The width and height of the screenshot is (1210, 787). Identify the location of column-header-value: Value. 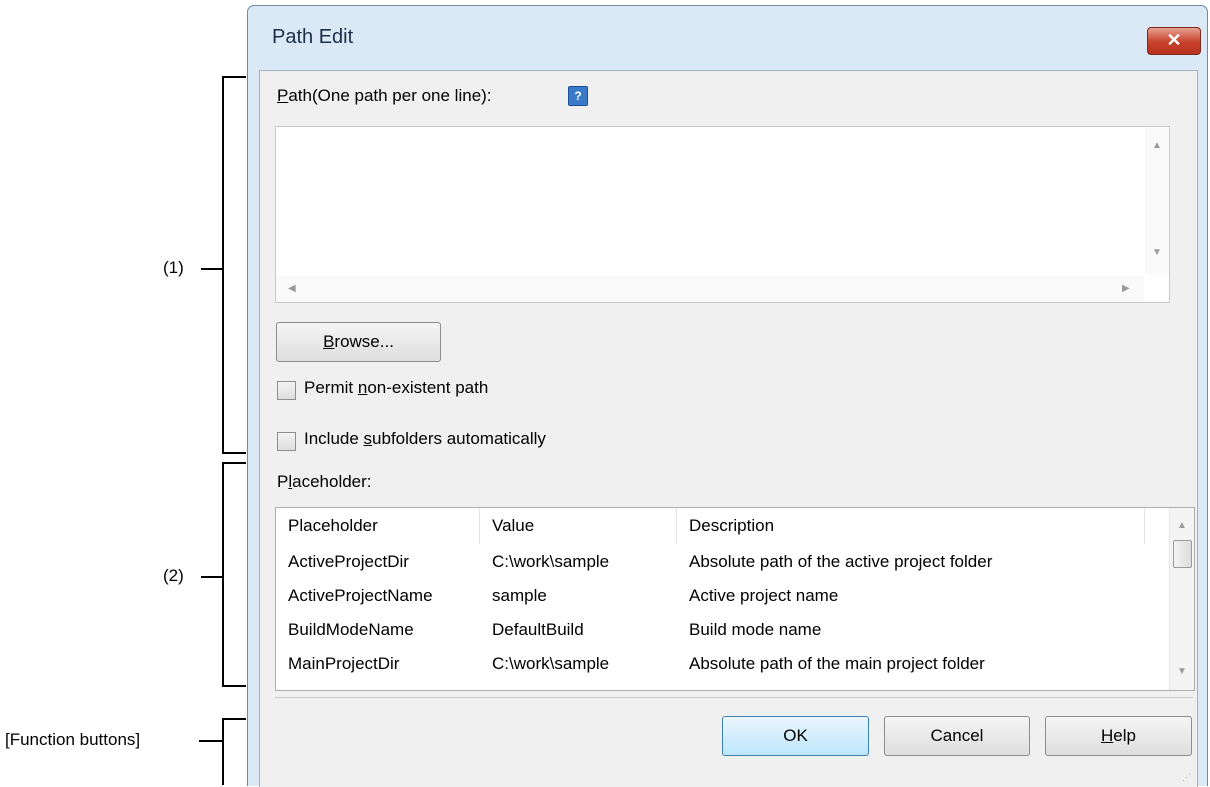
(578, 526).